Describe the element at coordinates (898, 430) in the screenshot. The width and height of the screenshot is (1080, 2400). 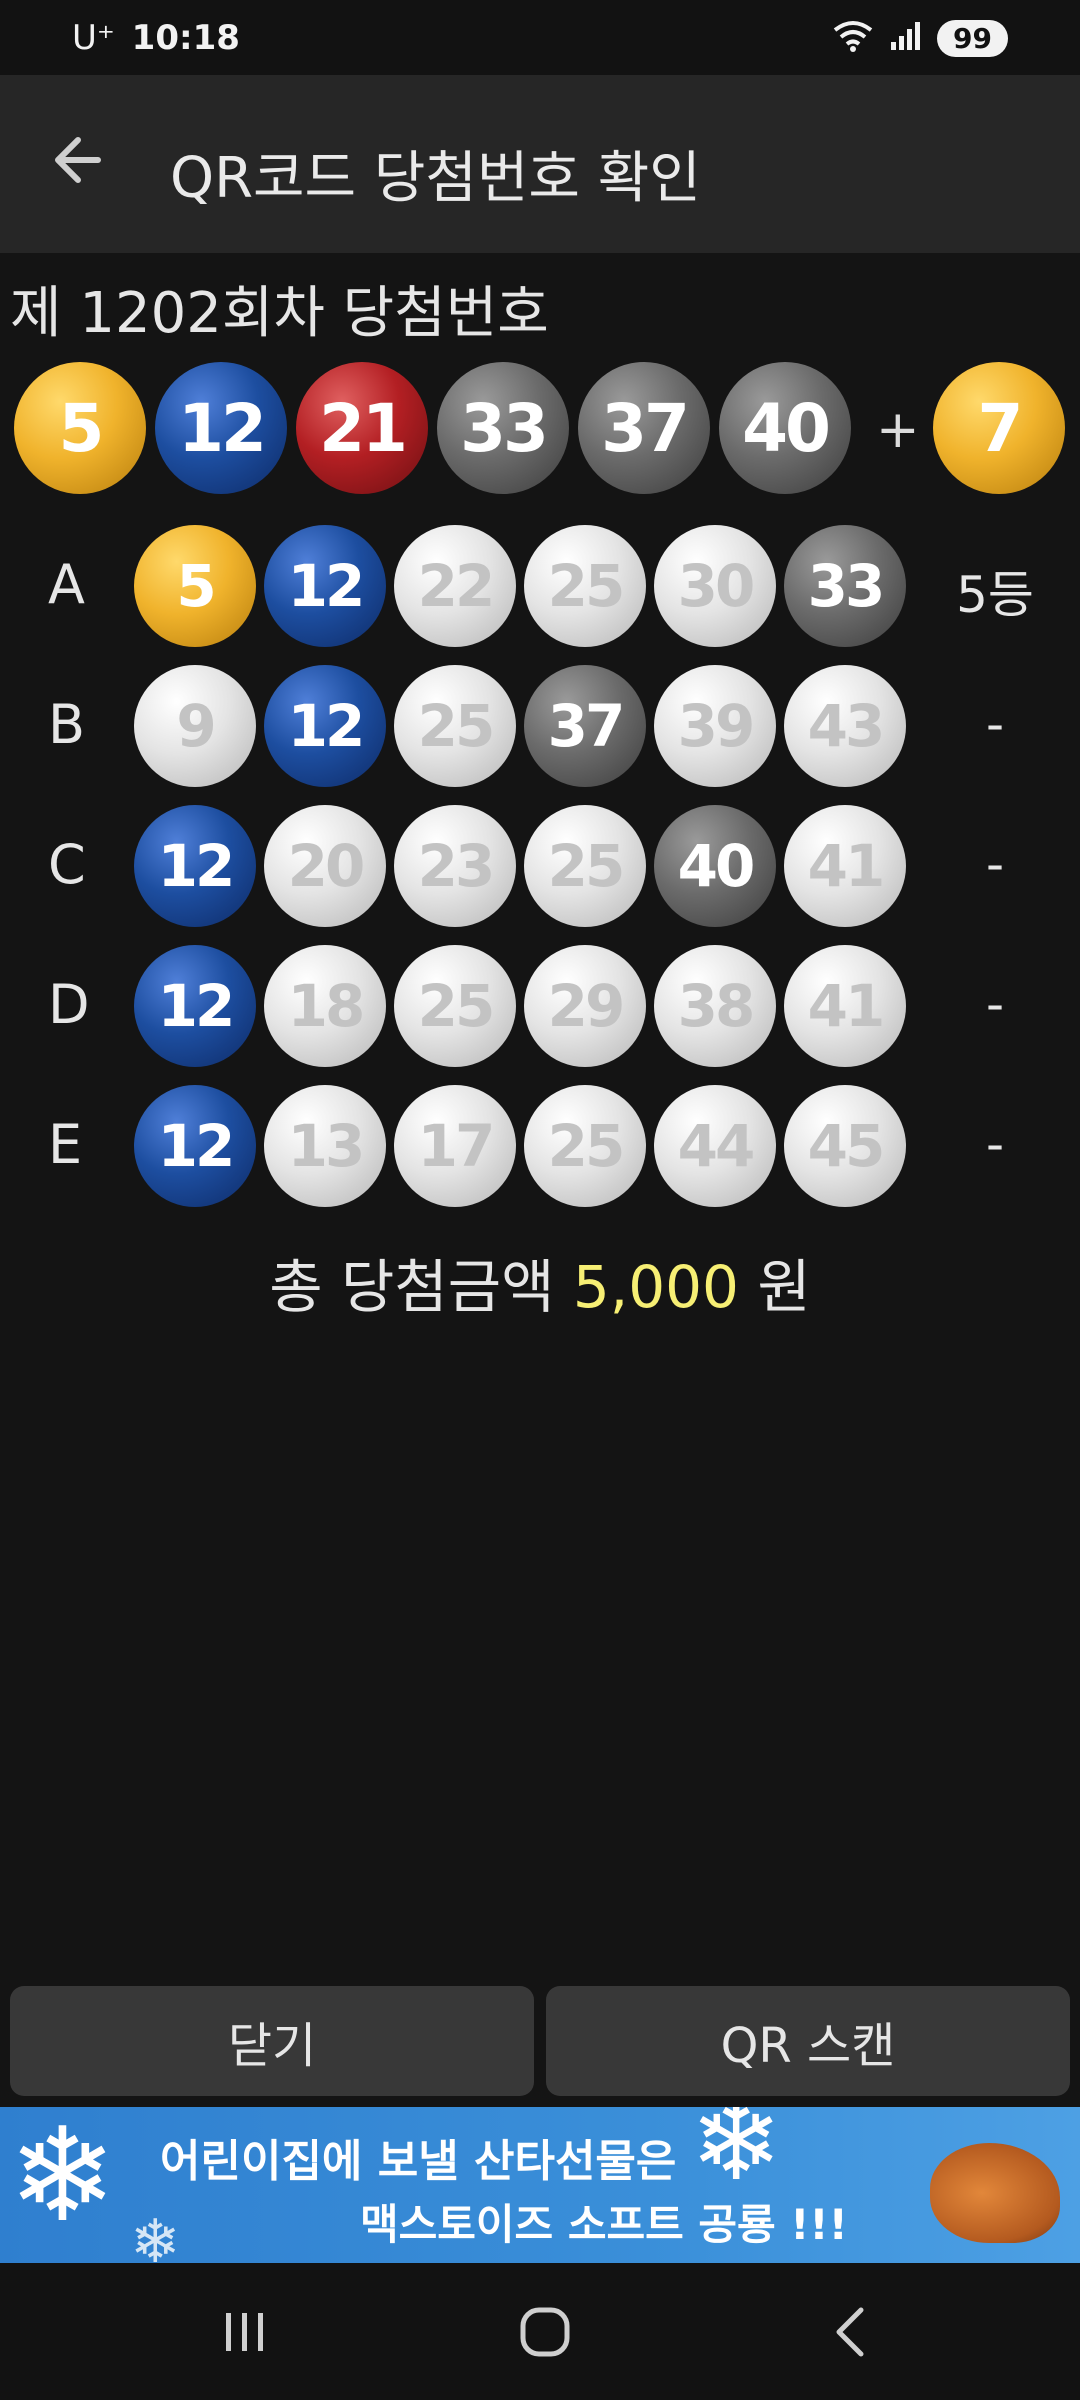
I see `bonus-plus: +` at that location.